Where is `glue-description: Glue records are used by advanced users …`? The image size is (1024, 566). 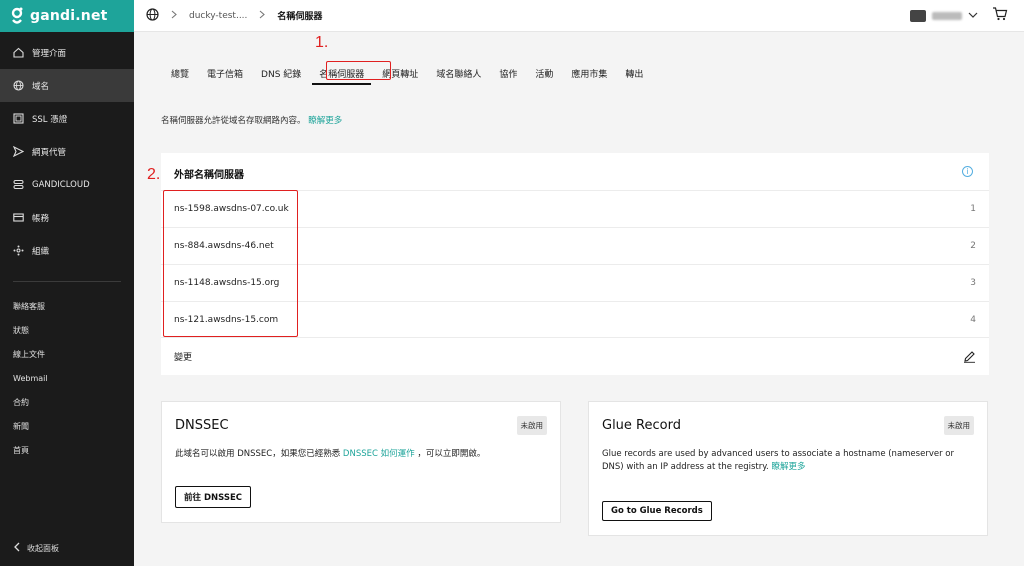
glue-description: Glue records are used by advanced users … is located at coordinates (788, 461).